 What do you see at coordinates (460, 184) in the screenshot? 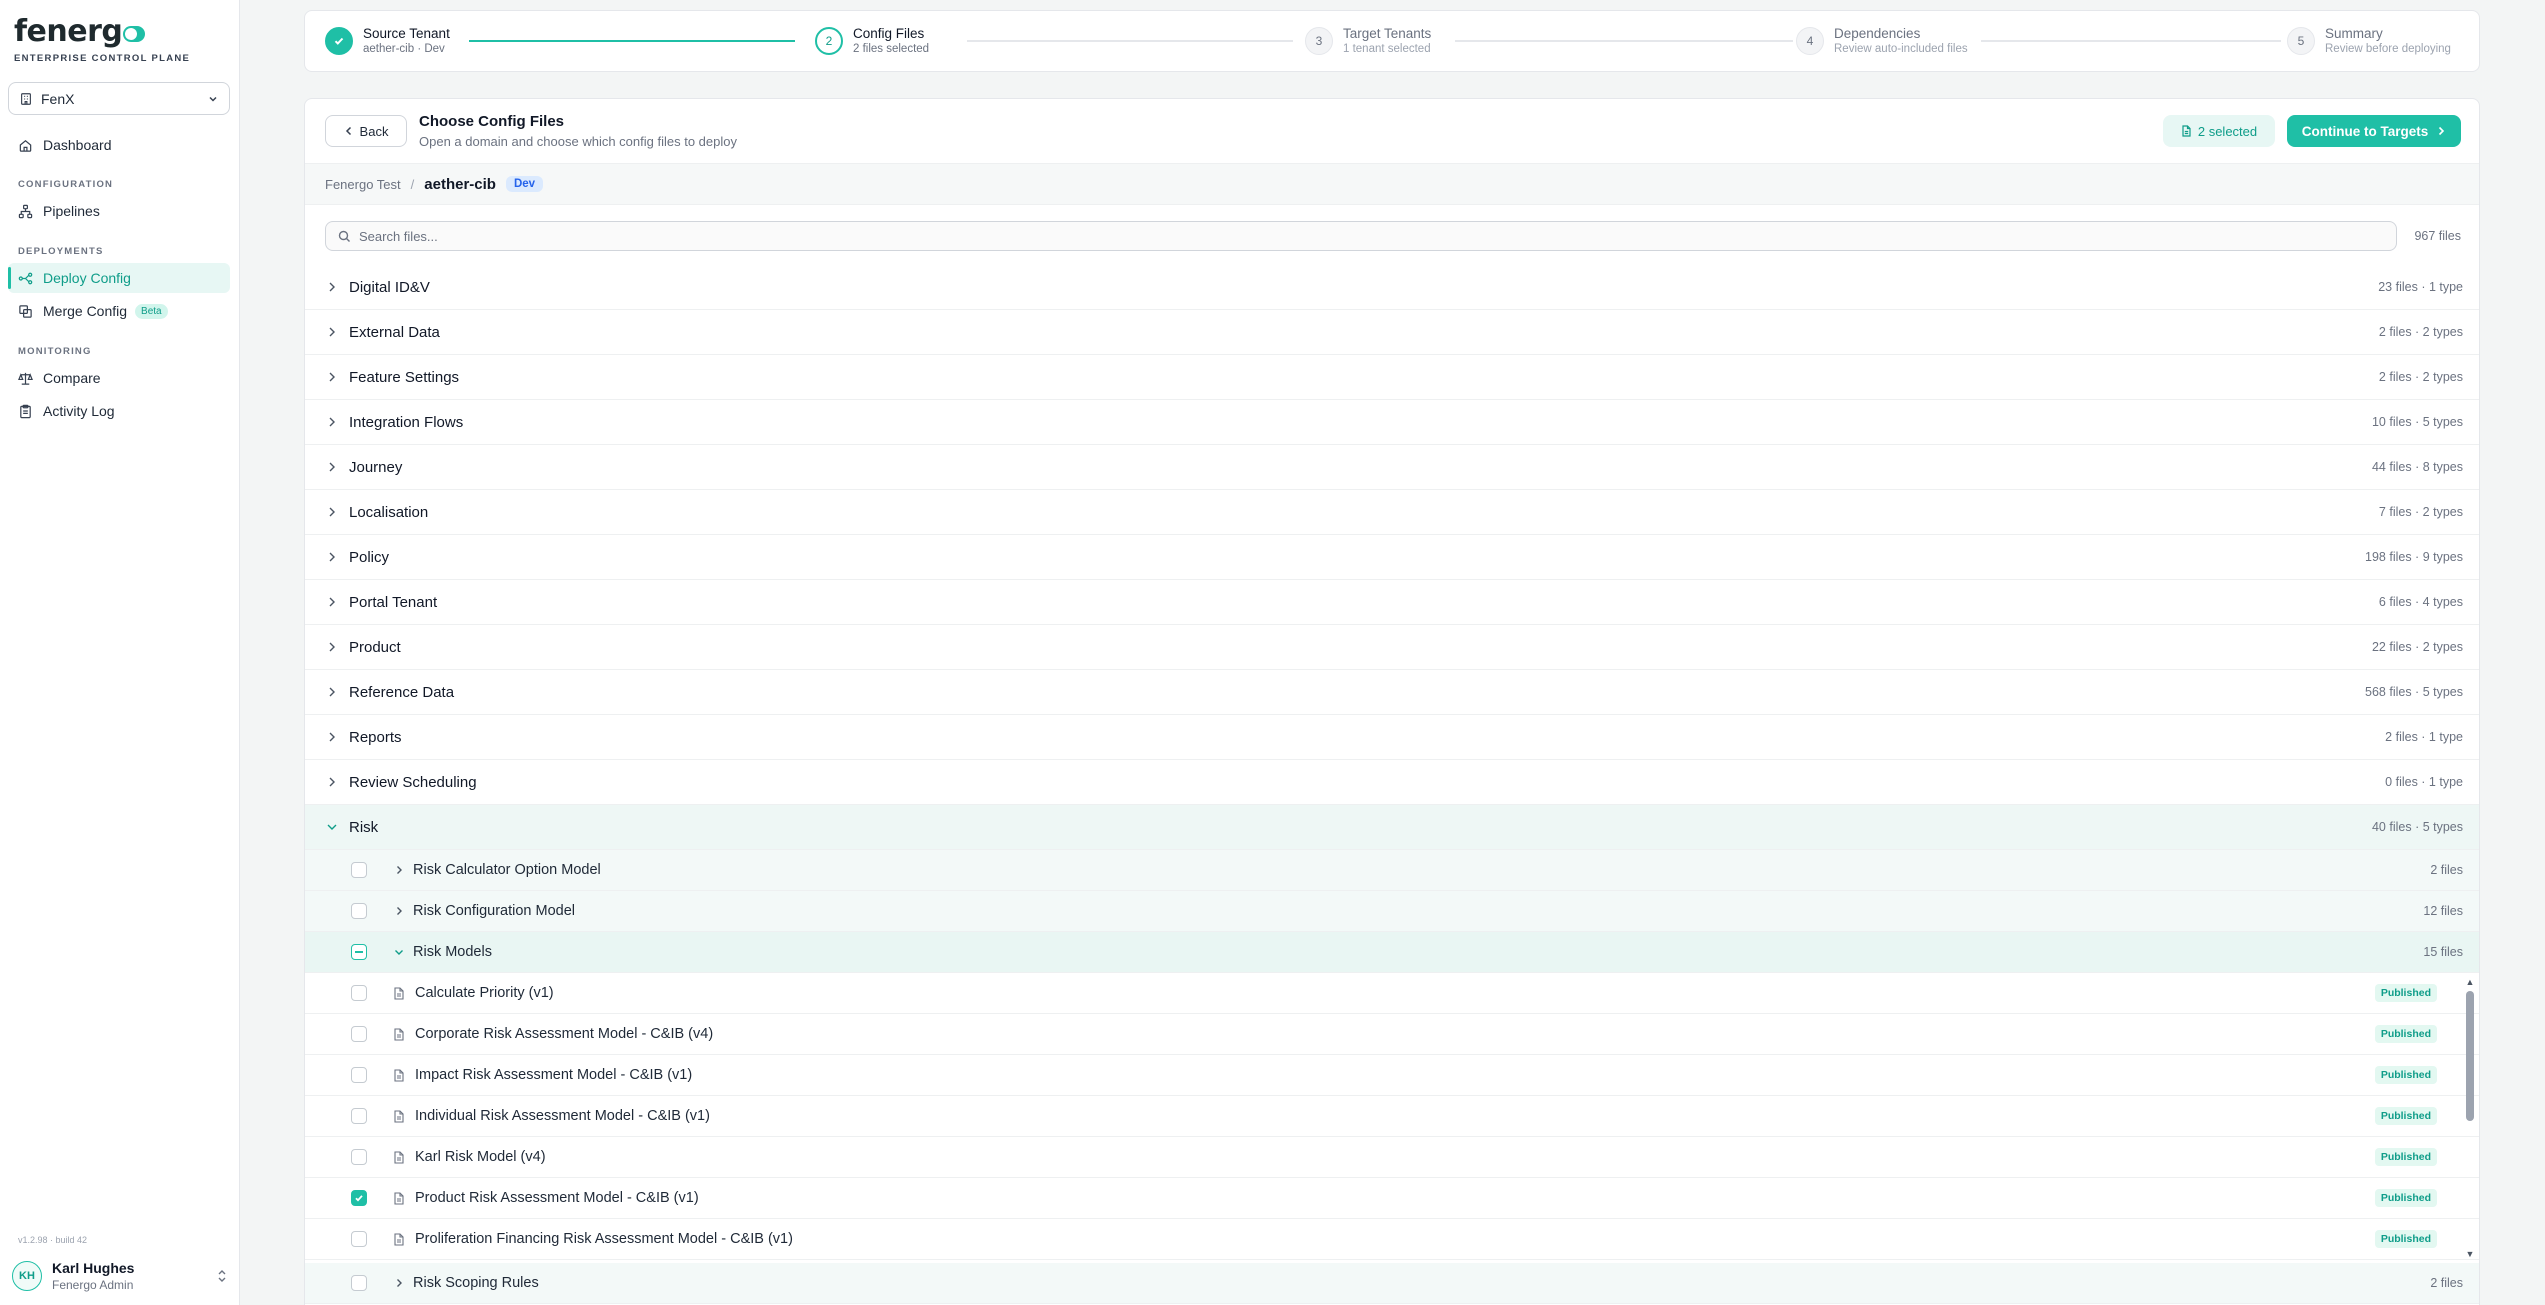
I see `breadcrumb-current: aether-cib` at bounding box center [460, 184].